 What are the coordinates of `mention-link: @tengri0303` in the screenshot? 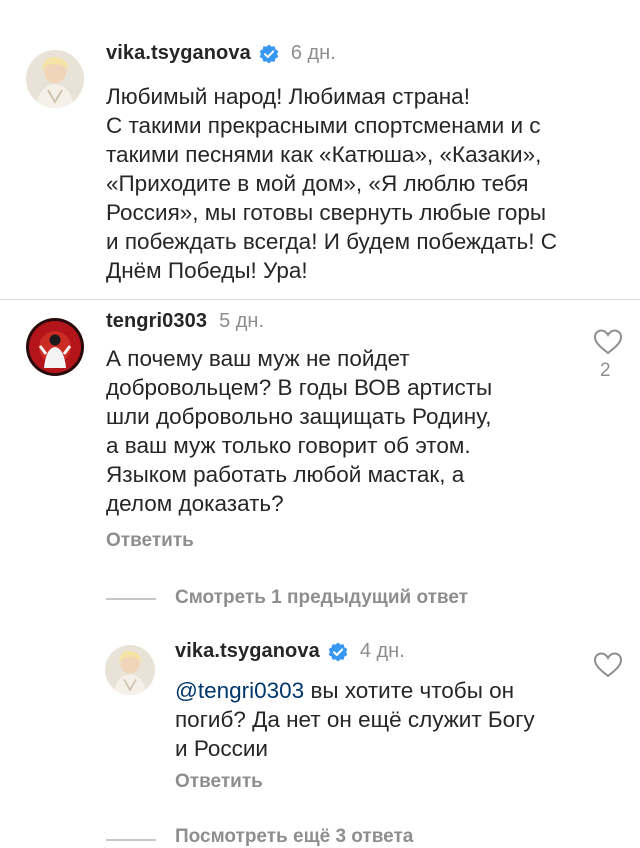 It's located at (239, 690).